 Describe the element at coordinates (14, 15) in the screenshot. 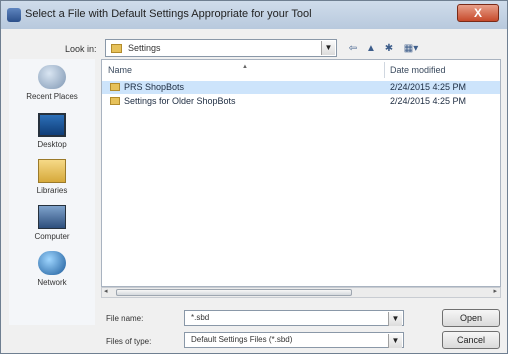

I see `app-icon` at that location.